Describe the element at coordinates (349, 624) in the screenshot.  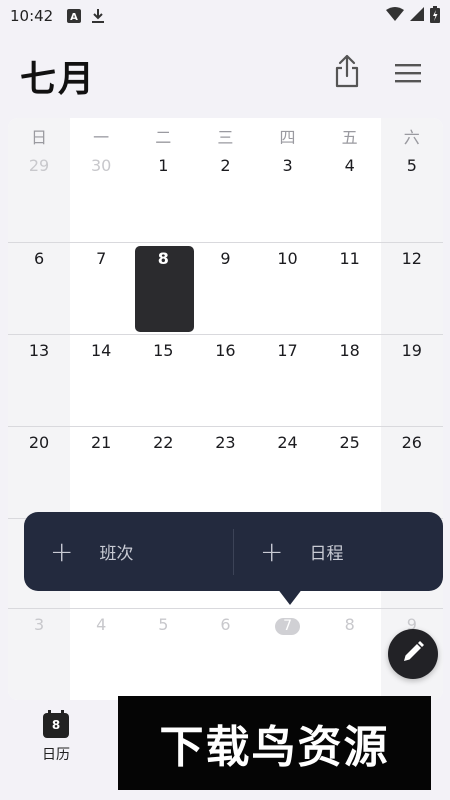
I see `day-number: 8` at that location.